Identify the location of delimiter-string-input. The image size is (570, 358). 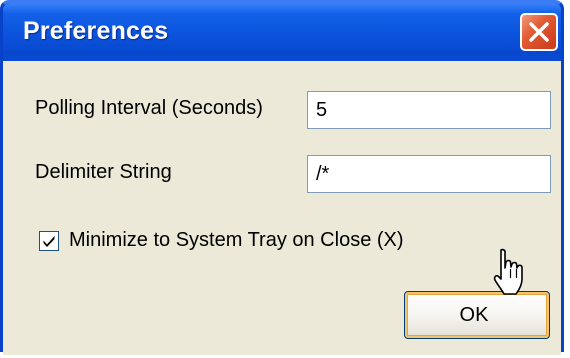
(429, 174).